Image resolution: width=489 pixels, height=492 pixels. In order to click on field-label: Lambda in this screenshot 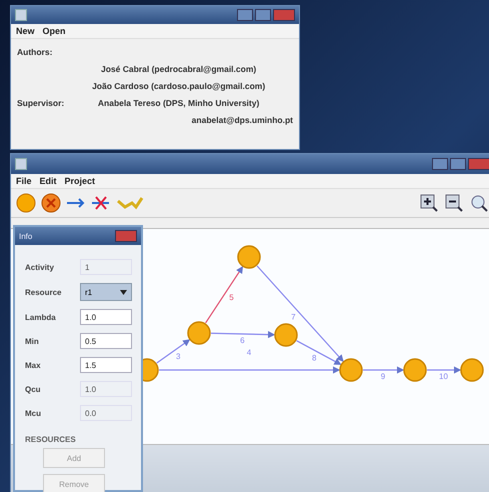, I will do `click(41, 317)`.